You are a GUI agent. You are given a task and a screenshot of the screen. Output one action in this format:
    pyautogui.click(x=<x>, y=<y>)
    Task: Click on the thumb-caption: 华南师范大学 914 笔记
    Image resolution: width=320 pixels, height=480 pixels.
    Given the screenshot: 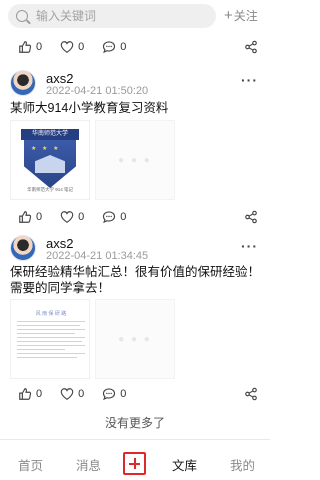 What is the action you would take?
    pyautogui.click(x=49, y=189)
    